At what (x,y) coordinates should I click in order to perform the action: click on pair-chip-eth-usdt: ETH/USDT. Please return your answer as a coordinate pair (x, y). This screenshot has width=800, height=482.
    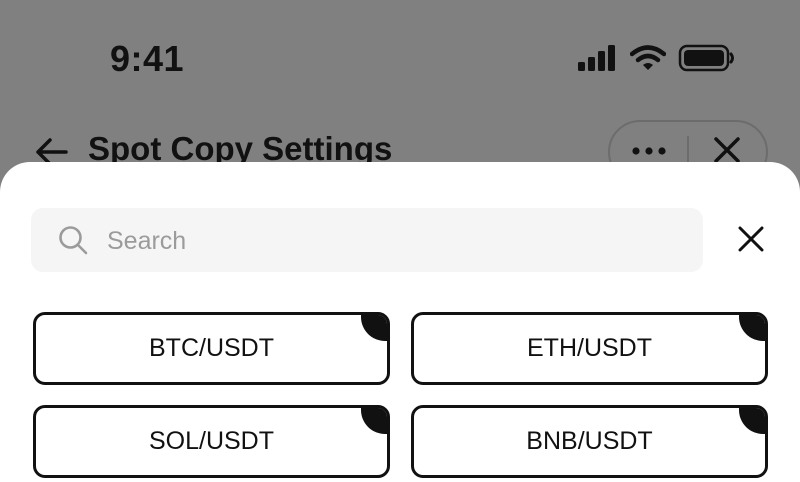
    Looking at the image, I should click on (589, 348).